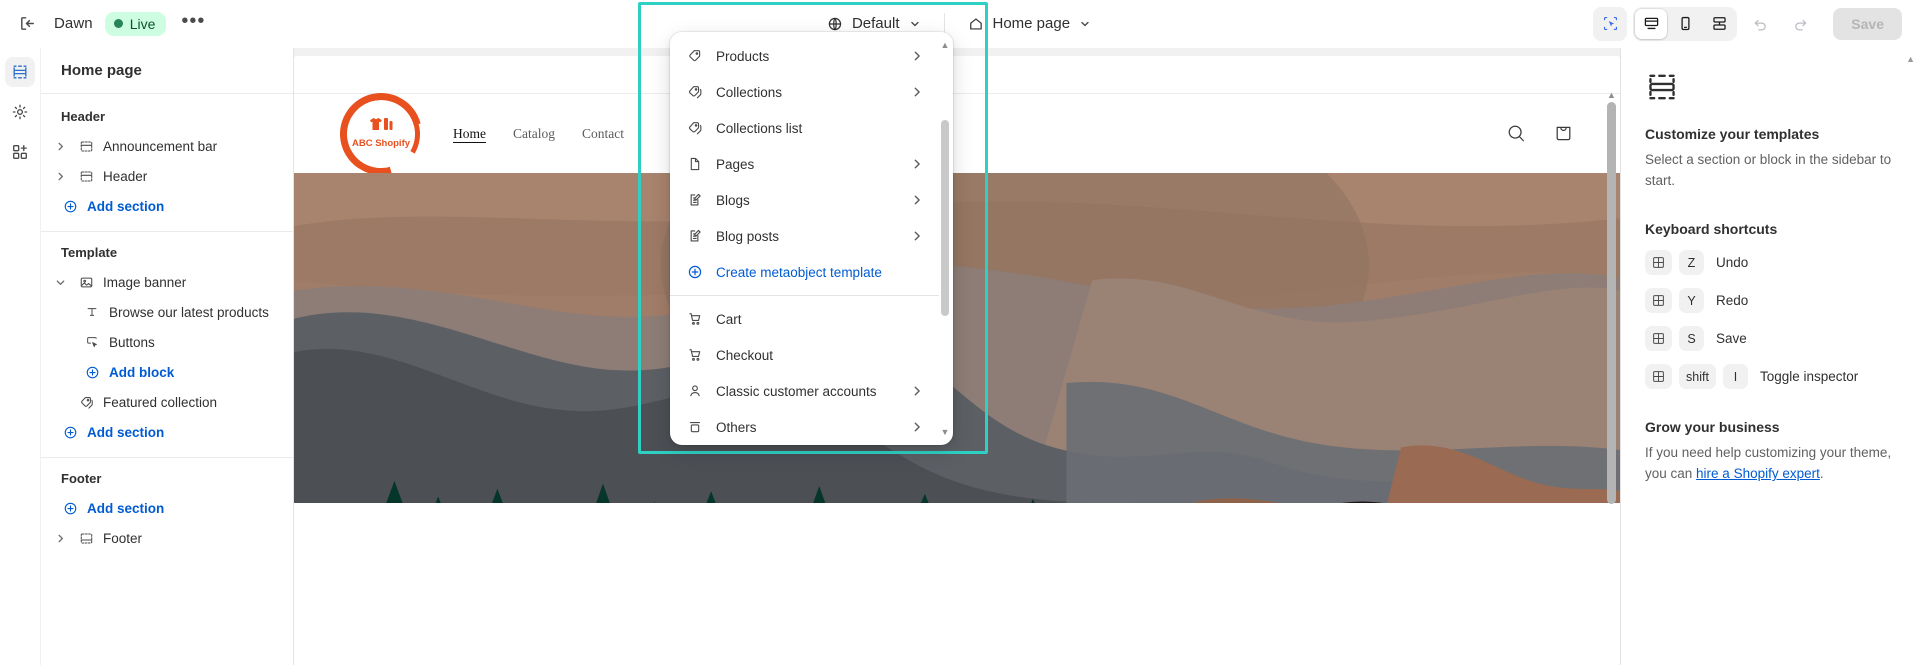  I want to click on menu-item-label: Checkout, so click(745, 355).